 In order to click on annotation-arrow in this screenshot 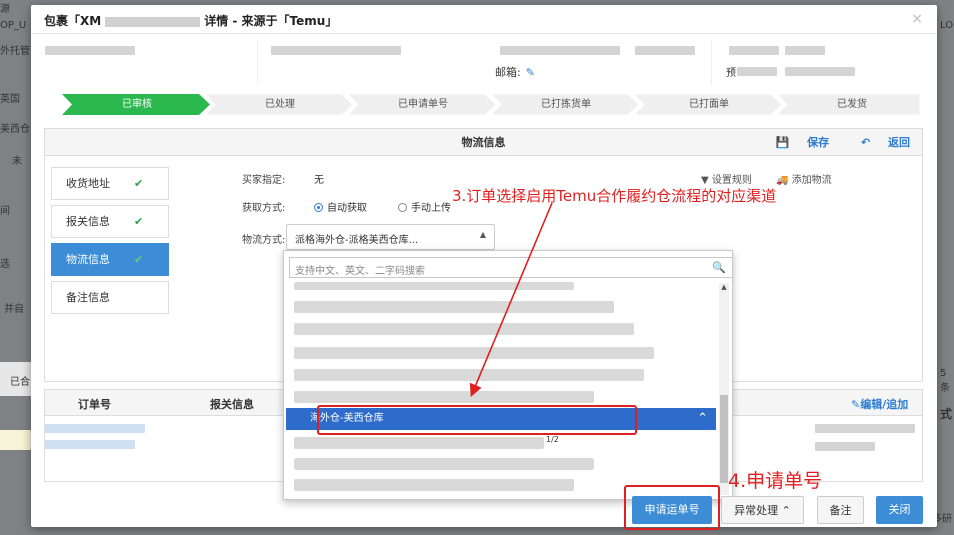, I will do `click(511, 299)`.